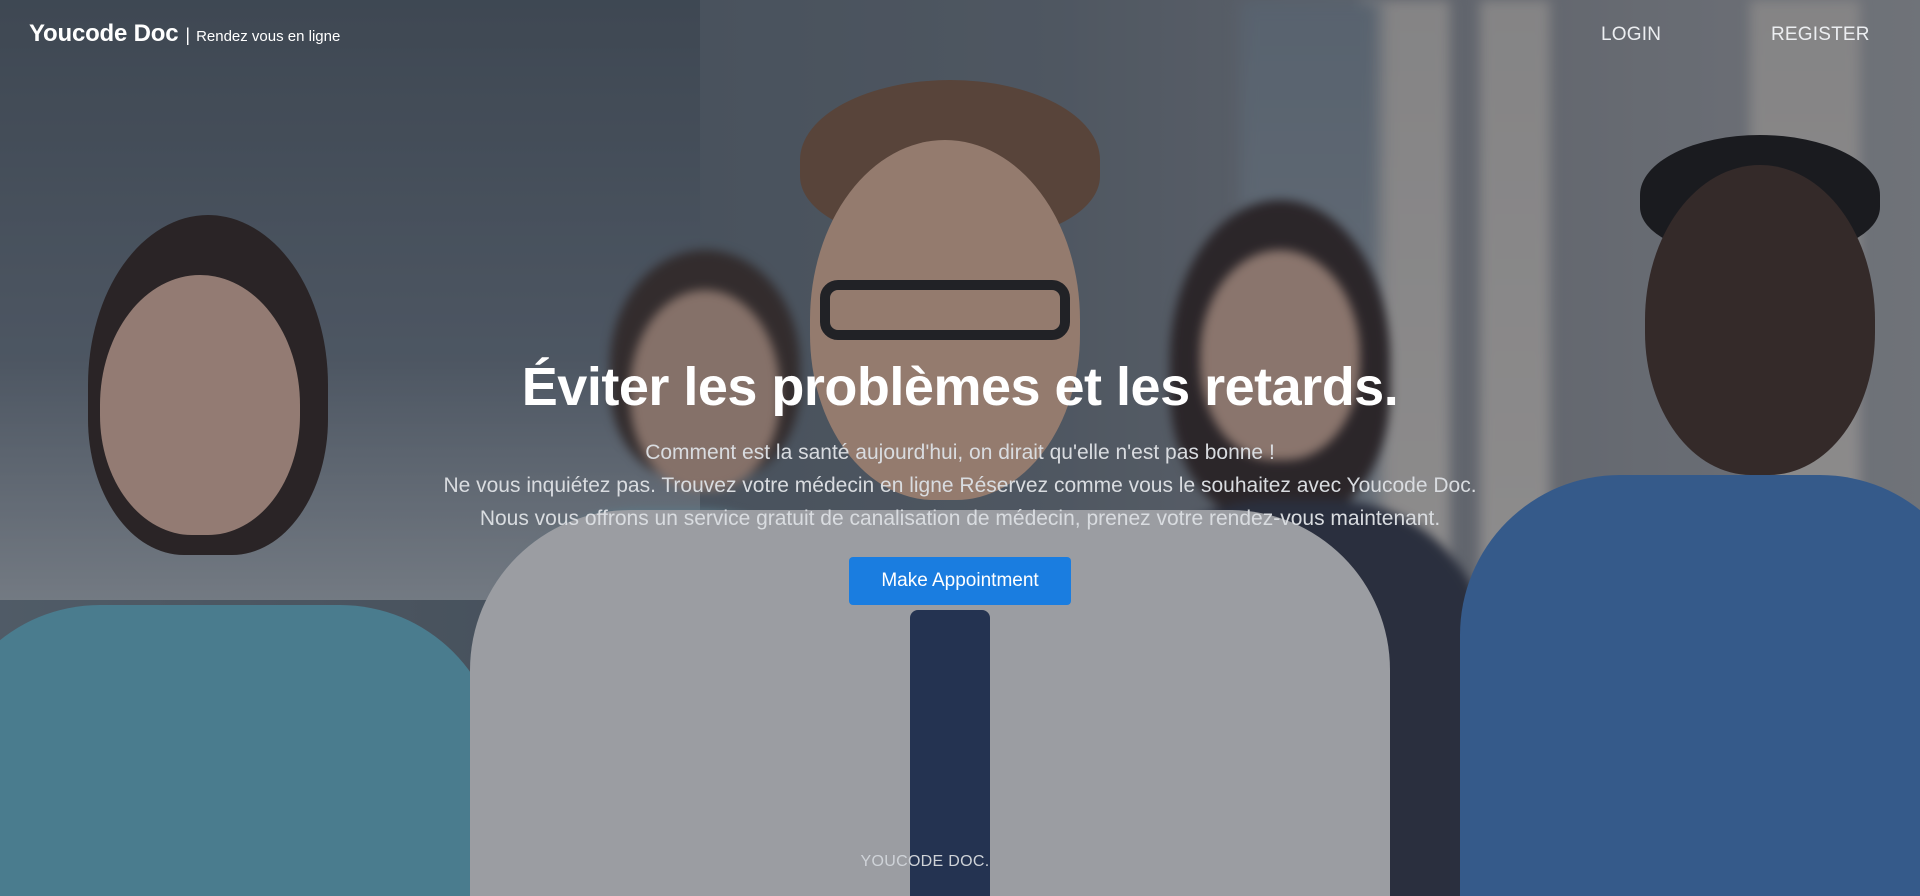  I want to click on login-link: LOGIN, so click(1631, 35).